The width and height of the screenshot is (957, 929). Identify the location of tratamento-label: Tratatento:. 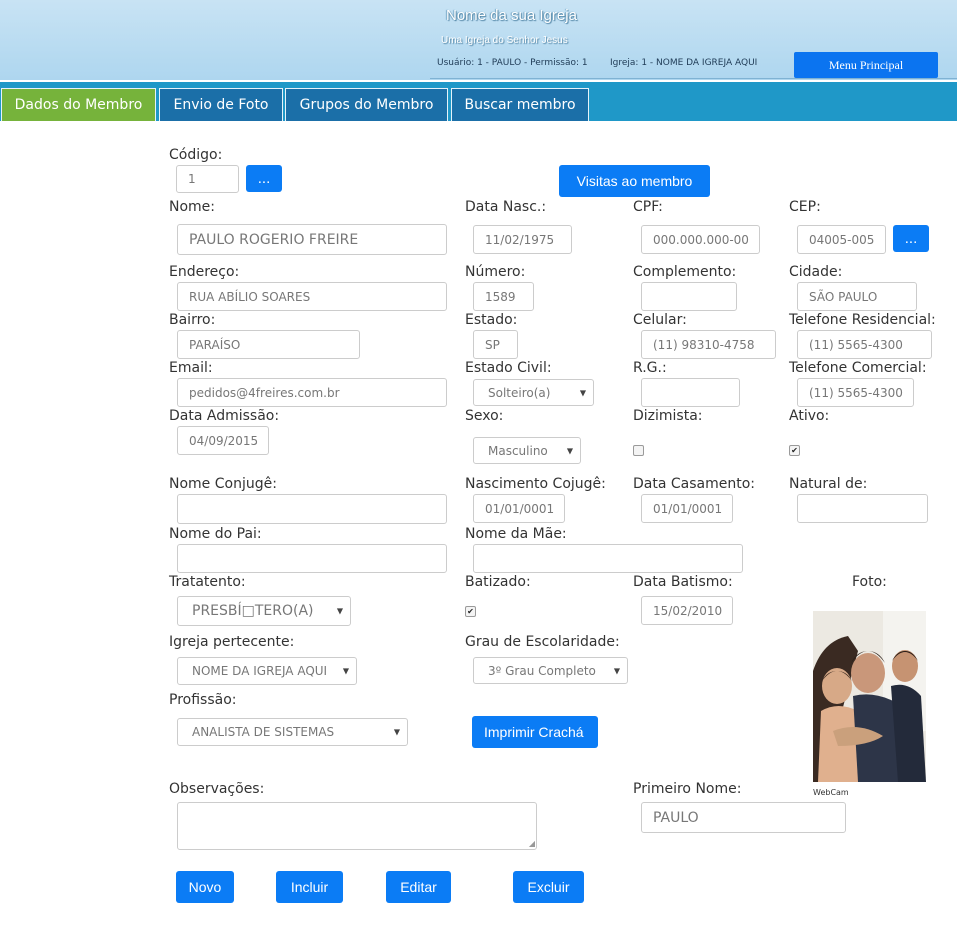
(207, 582).